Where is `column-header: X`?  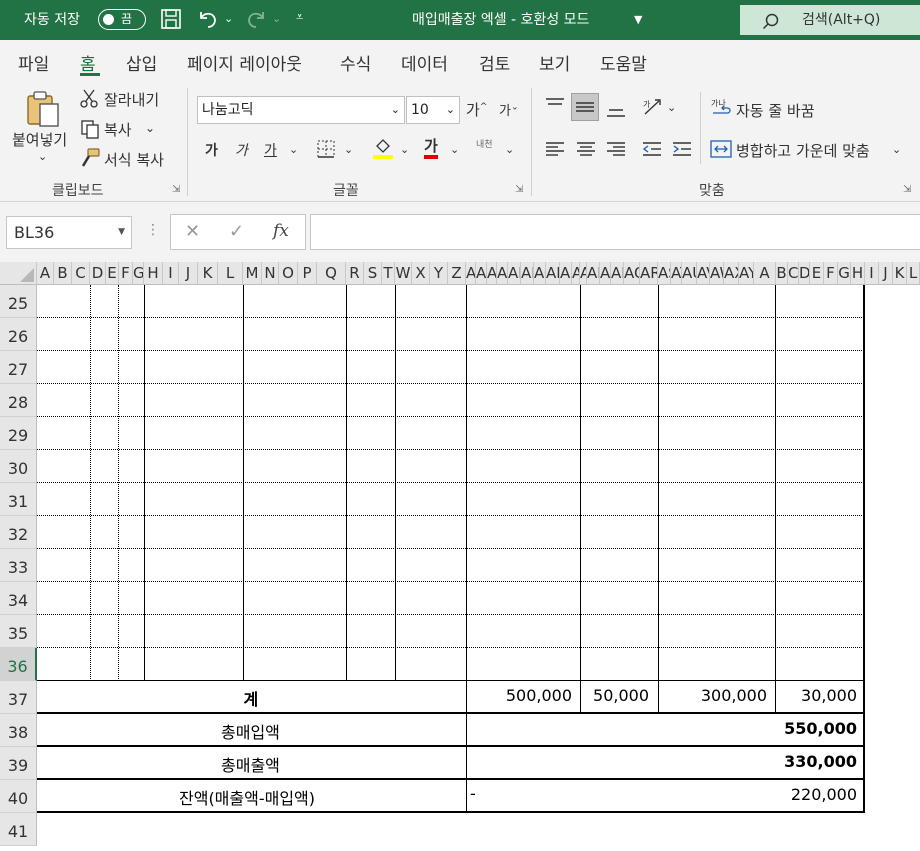 column-header: X is located at coordinates (421, 273).